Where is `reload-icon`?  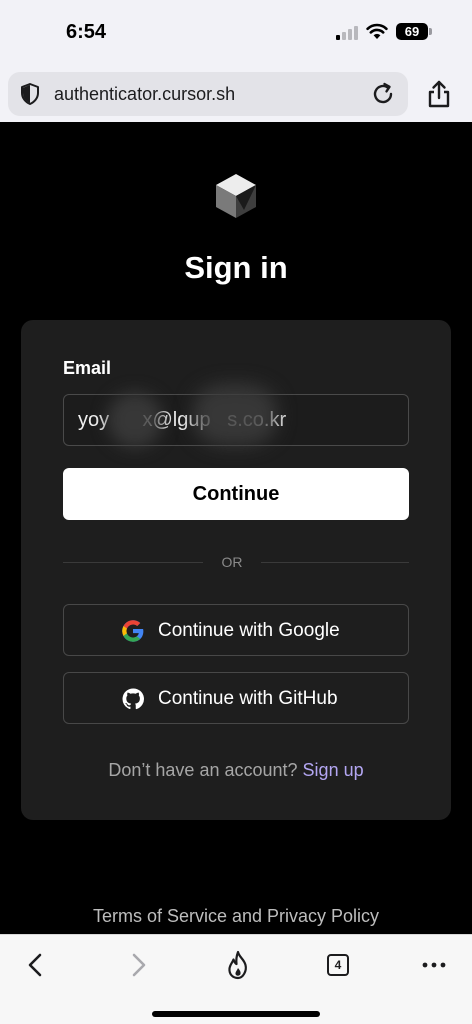 reload-icon is located at coordinates (383, 94).